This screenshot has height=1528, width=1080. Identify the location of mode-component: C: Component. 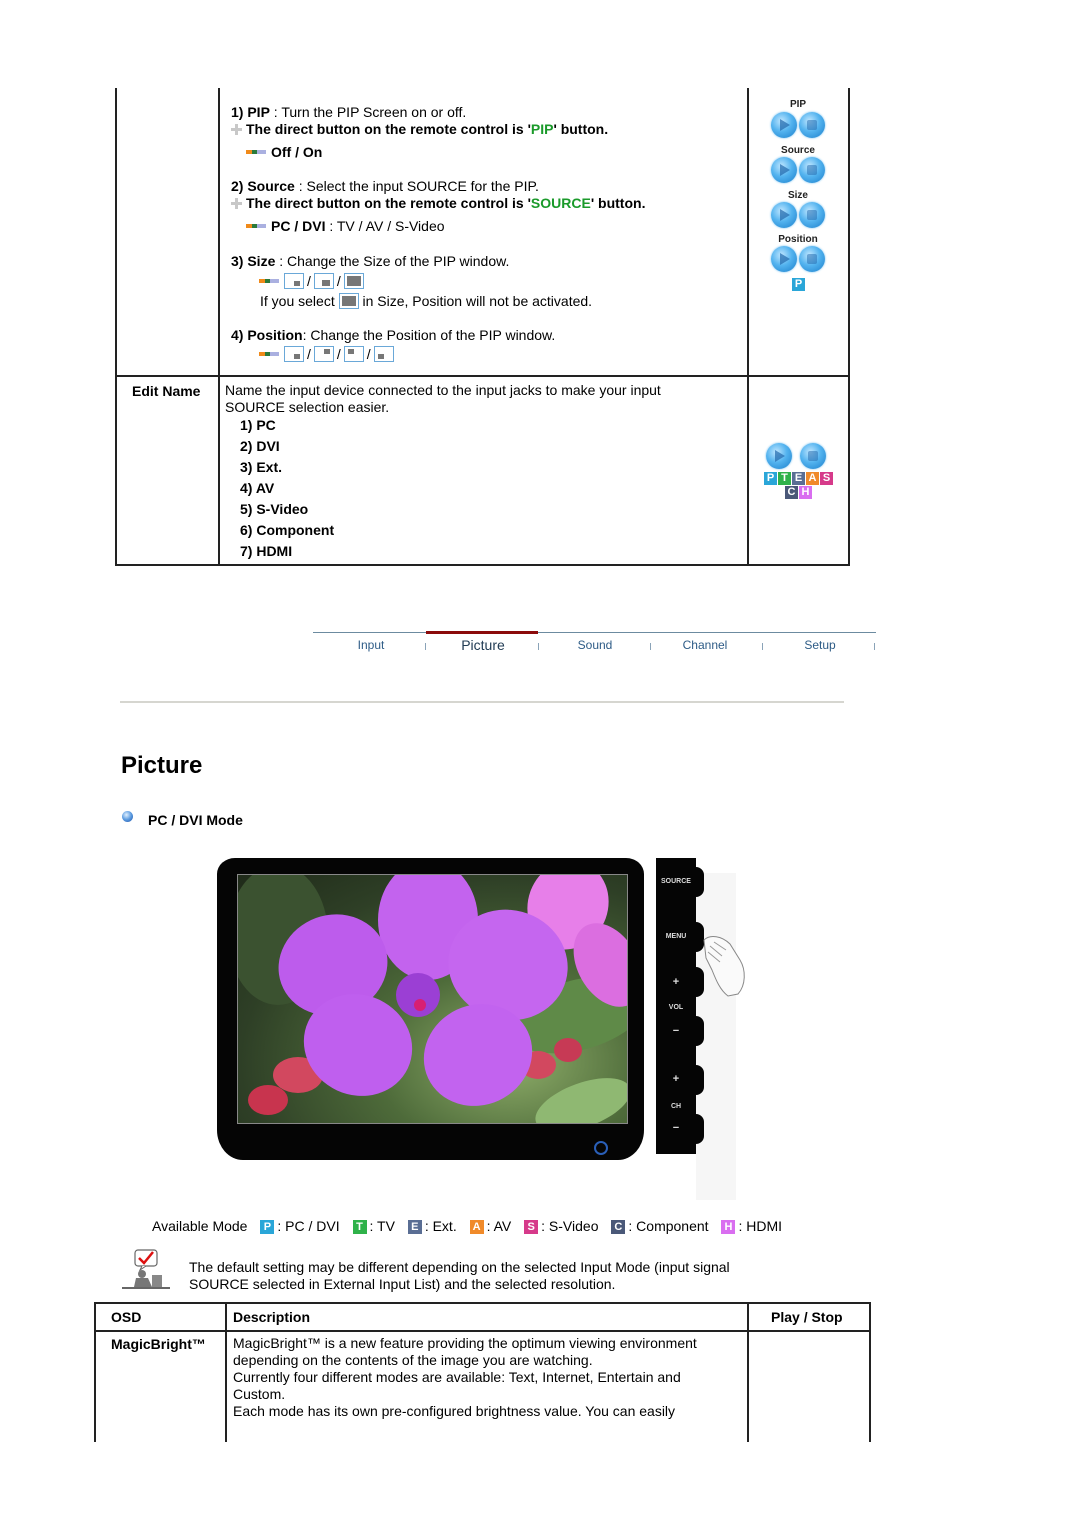
(660, 1226).